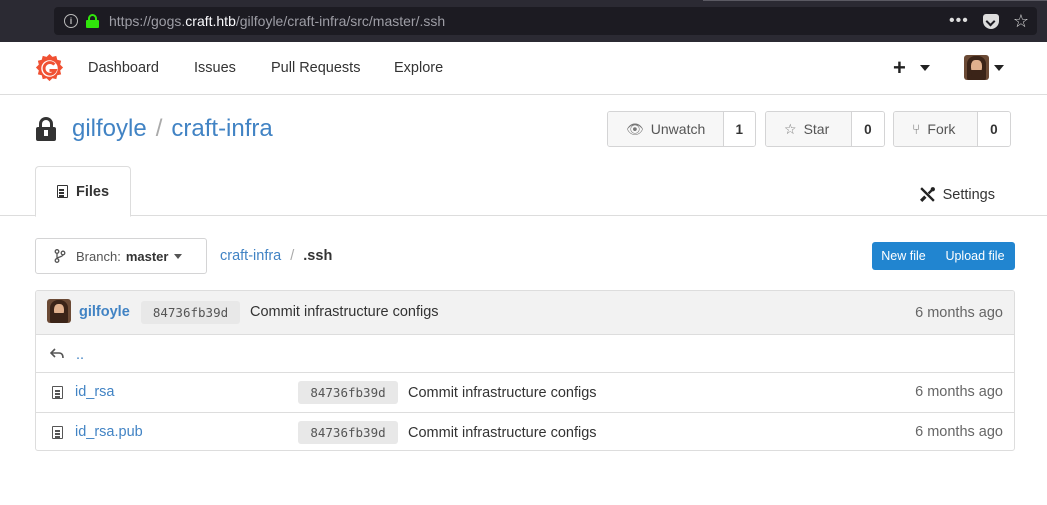 Image resolution: width=1047 pixels, height=505 pixels. I want to click on user-avatar, so click(976, 67).